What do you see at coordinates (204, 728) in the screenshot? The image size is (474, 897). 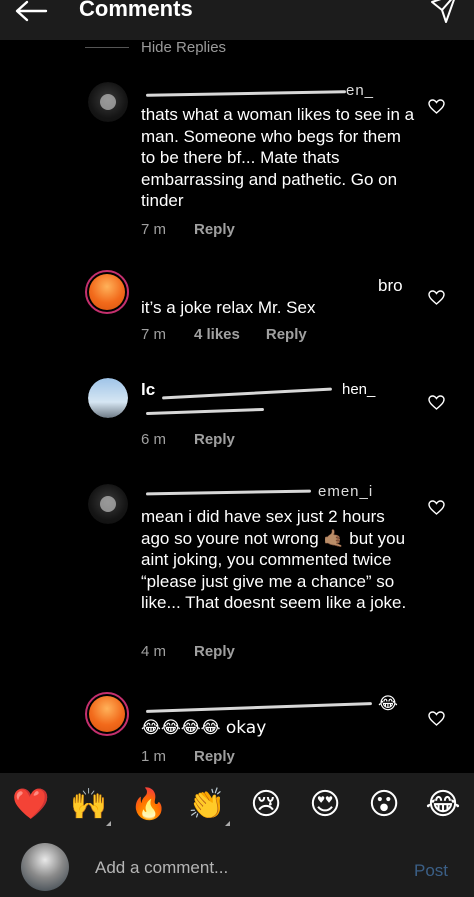 I see `comment-text: 😂😂😂😂 okay` at bounding box center [204, 728].